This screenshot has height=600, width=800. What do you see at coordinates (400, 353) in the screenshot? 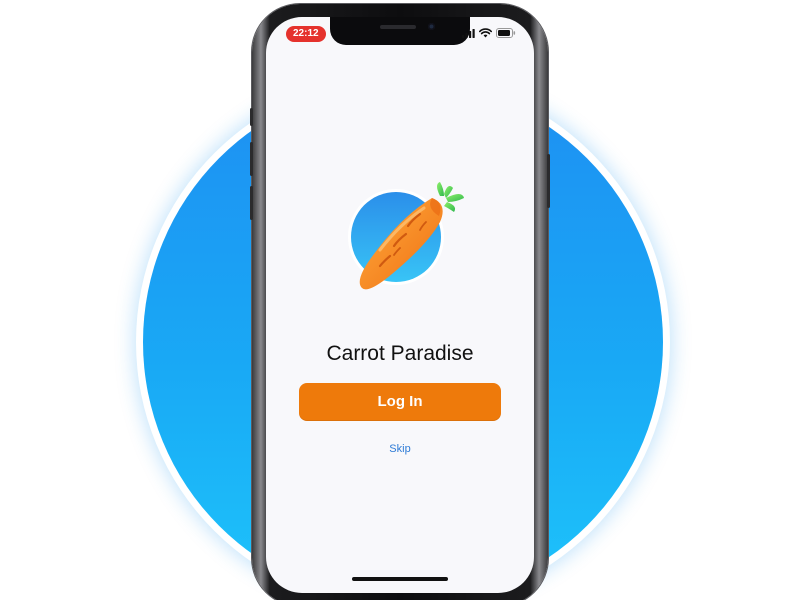
I see `app-title: Carrot Paradise` at bounding box center [400, 353].